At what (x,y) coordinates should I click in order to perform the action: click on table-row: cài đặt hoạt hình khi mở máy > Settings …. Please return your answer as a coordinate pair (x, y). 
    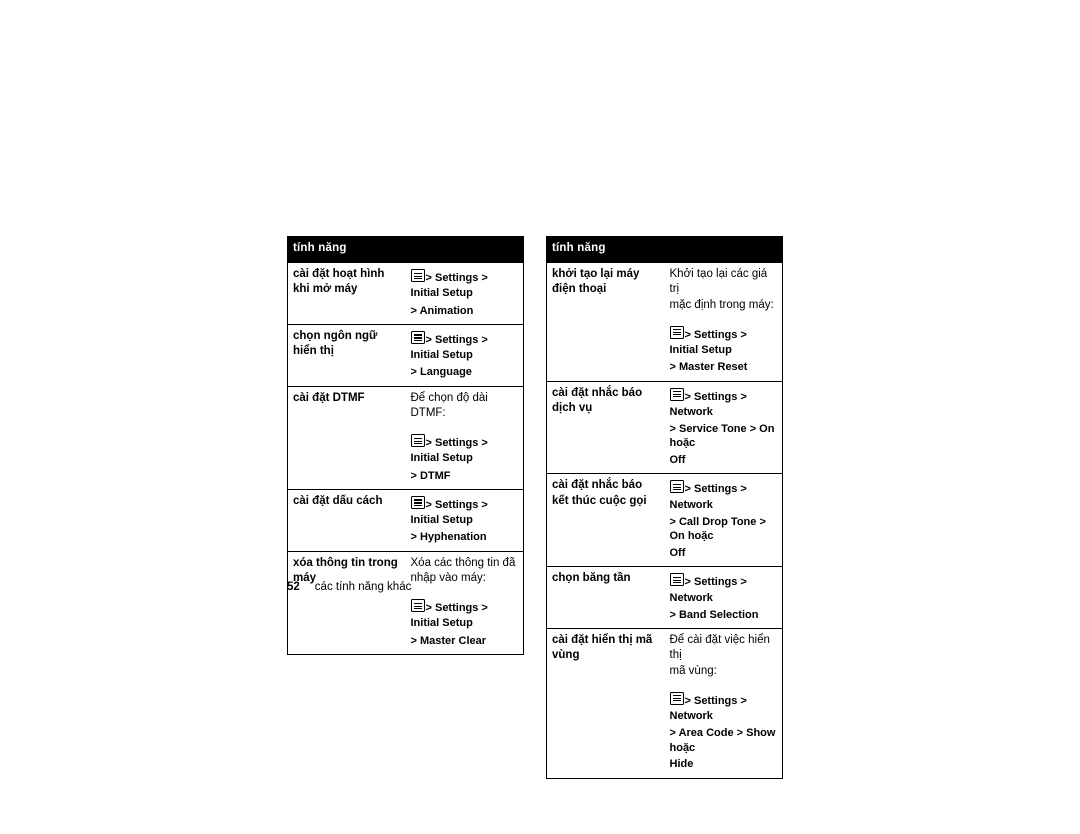
    Looking at the image, I should click on (405, 293).